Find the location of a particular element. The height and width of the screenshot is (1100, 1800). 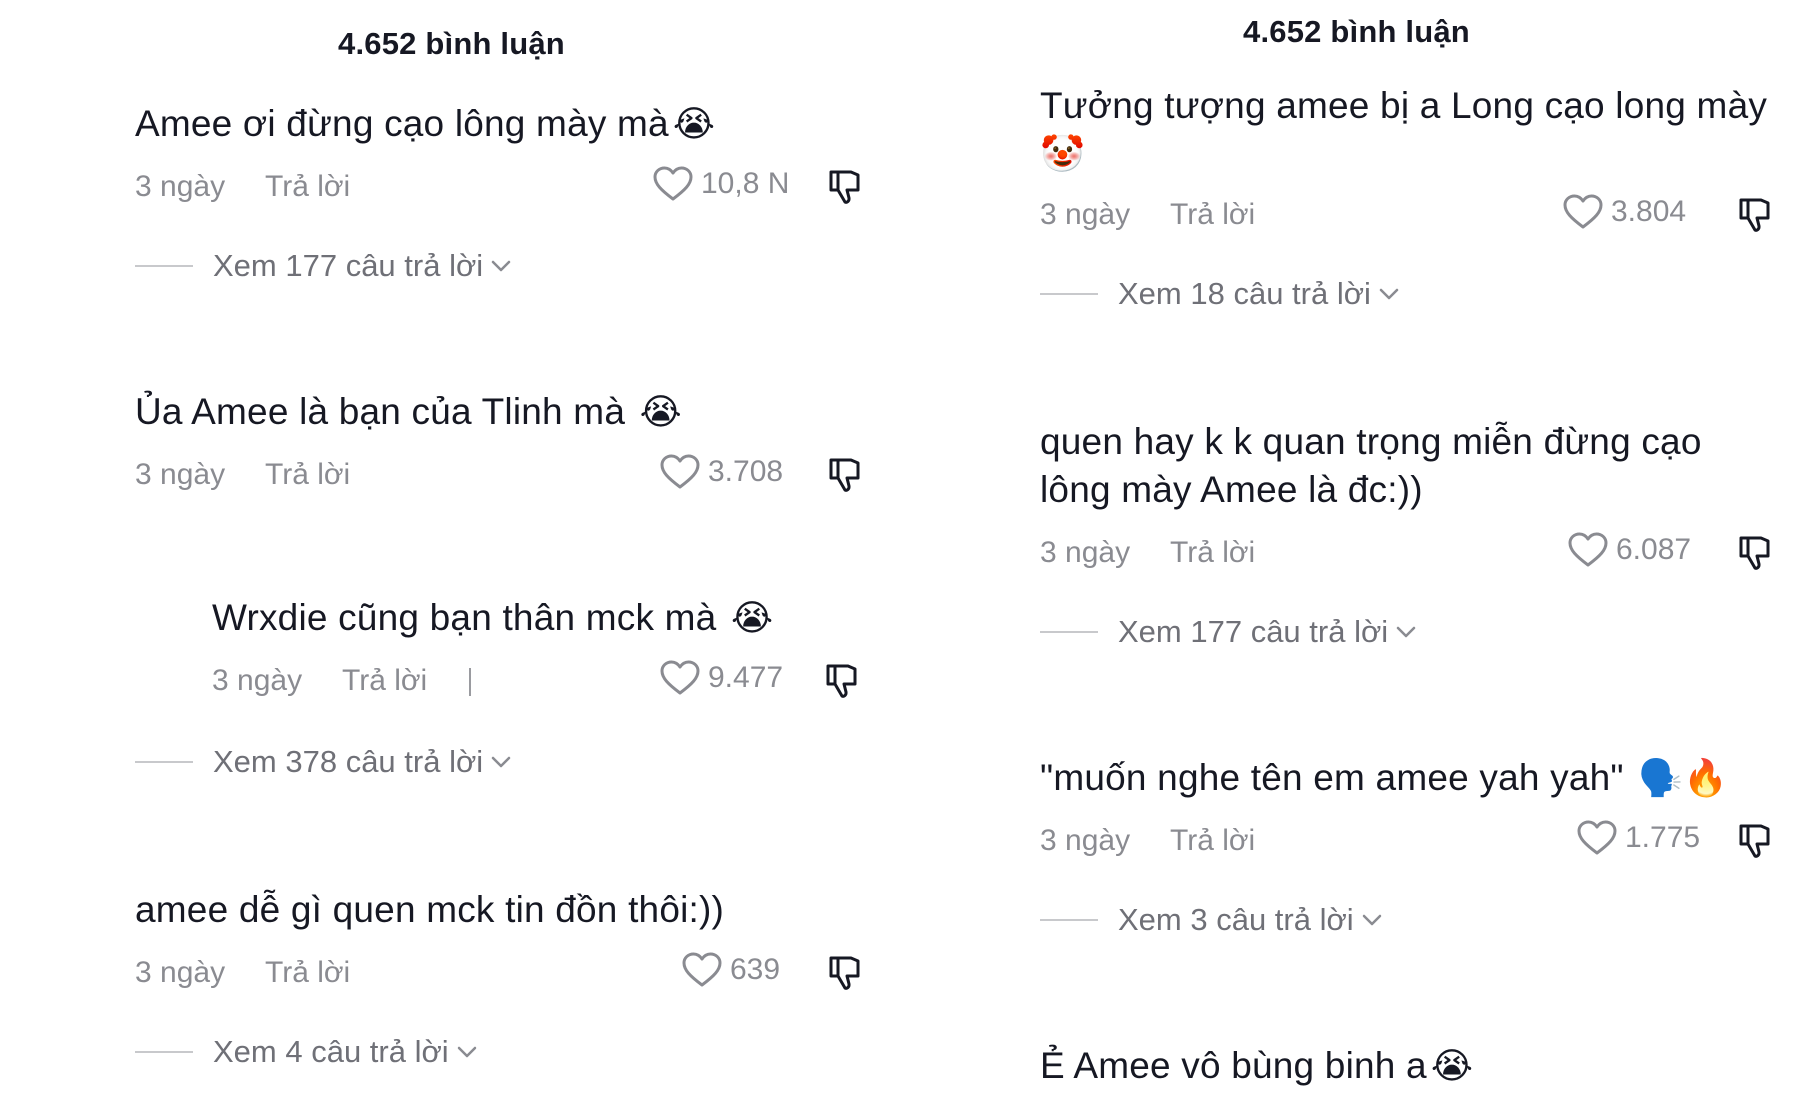

like-button: 3.708 is located at coordinates (721, 472).